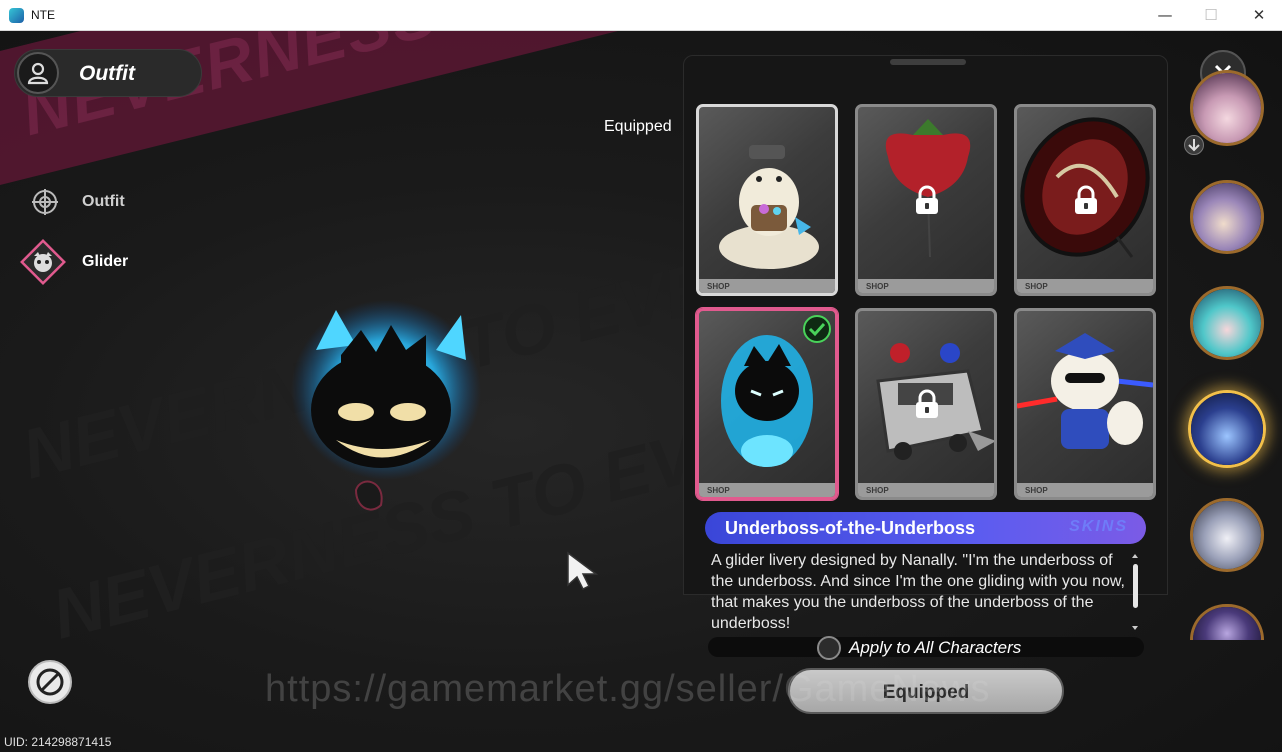 The height and width of the screenshot is (752, 1282). What do you see at coordinates (769, 207) in the screenshot?
I see `white-dragon-glider-art` at bounding box center [769, 207].